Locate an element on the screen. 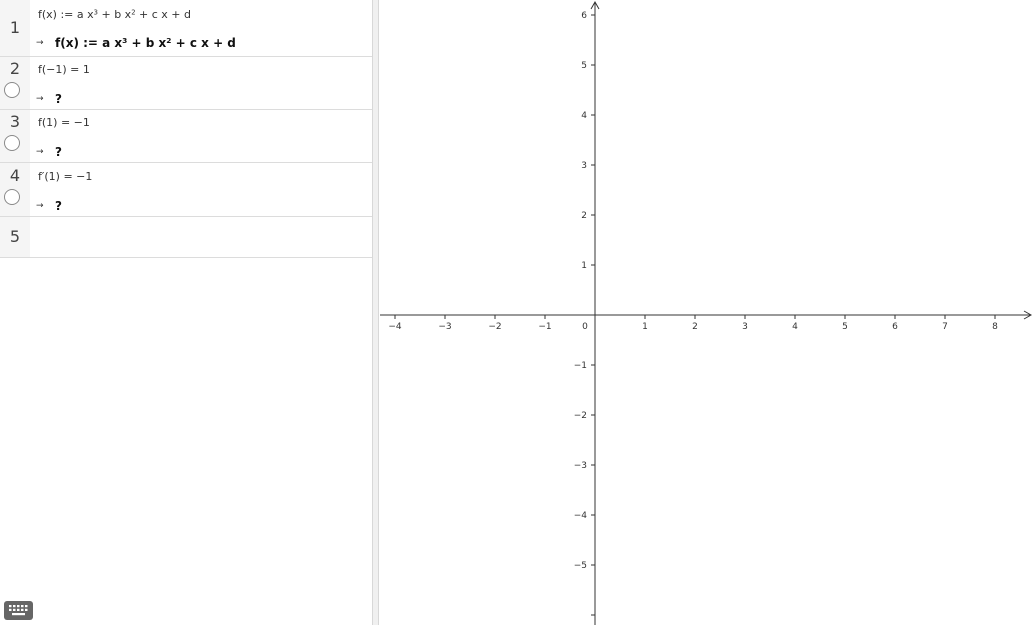  cas-row-3: 3 f(1) = −1 → ? is located at coordinates (186, 136).